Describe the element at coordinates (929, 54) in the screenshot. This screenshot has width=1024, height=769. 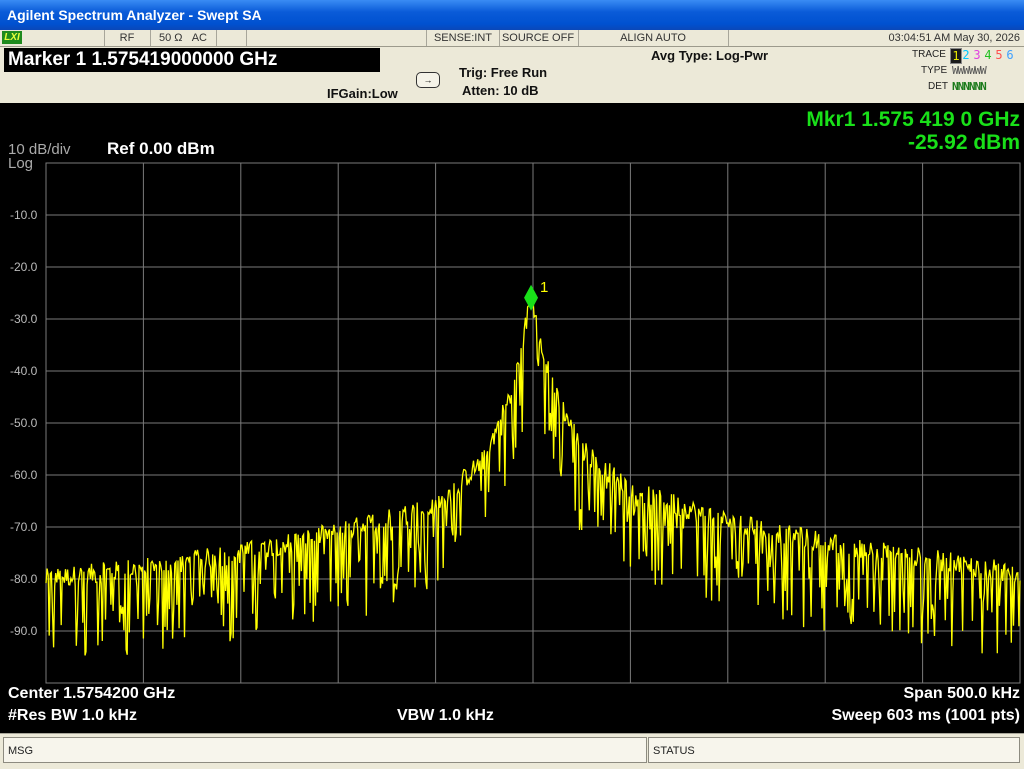
I see `trace-label: TRACE` at that location.